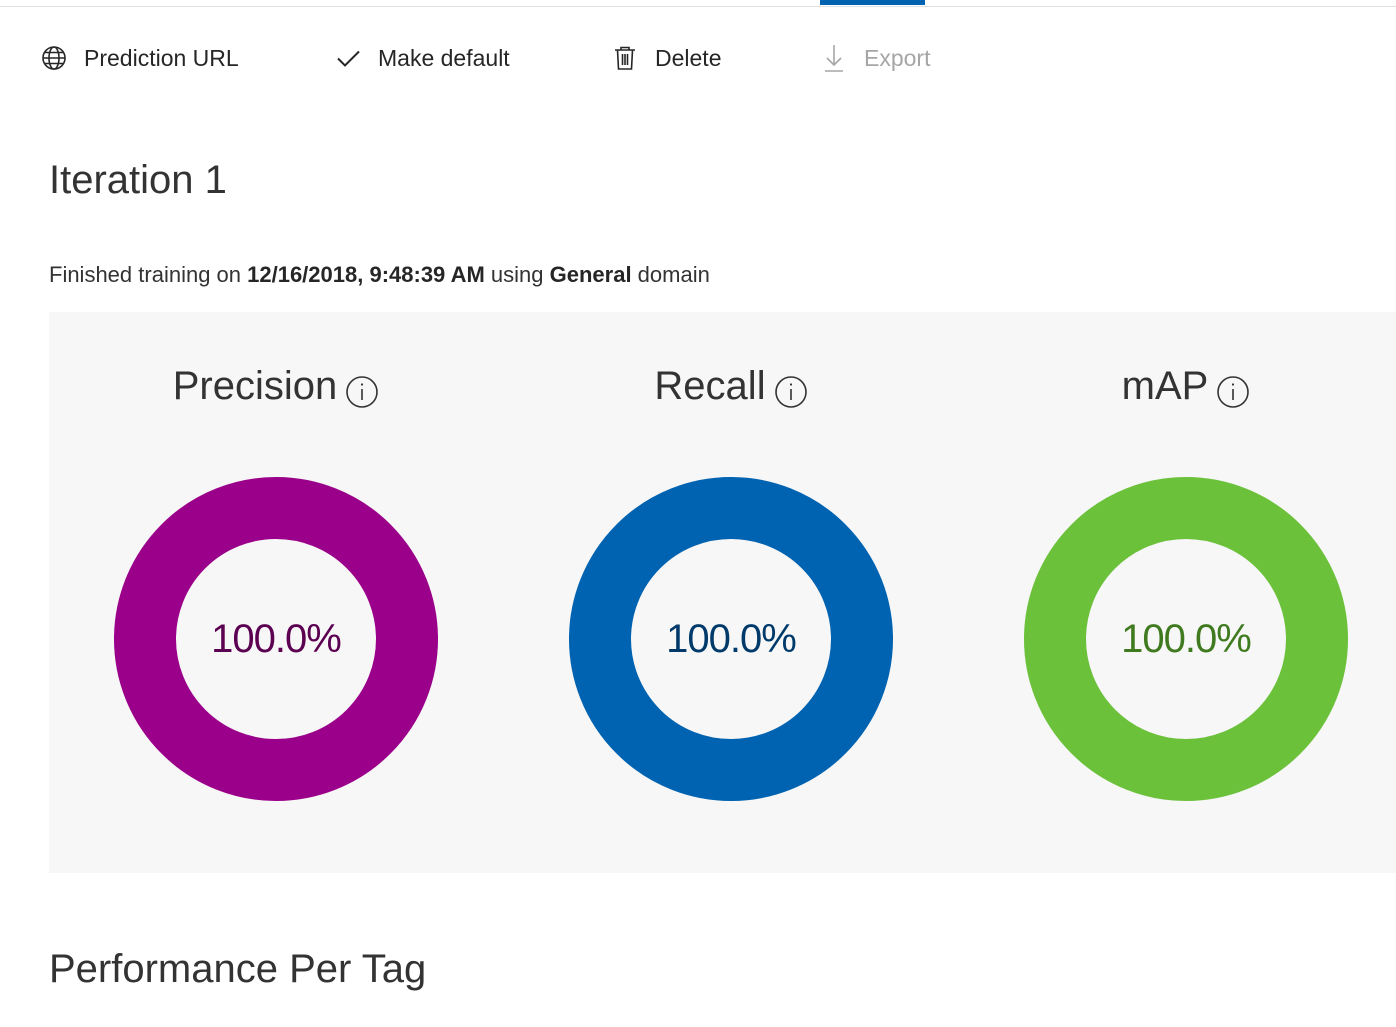 Image resolution: width=1396 pixels, height=1027 pixels. What do you see at coordinates (710, 386) in the screenshot?
I see `recall-label: Recall` at bounding box center [710, 386].